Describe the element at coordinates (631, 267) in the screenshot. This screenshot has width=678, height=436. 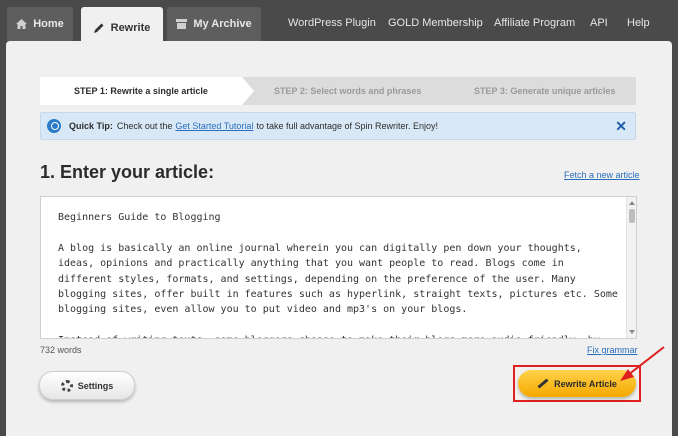
I see `scrollbar` at that location.